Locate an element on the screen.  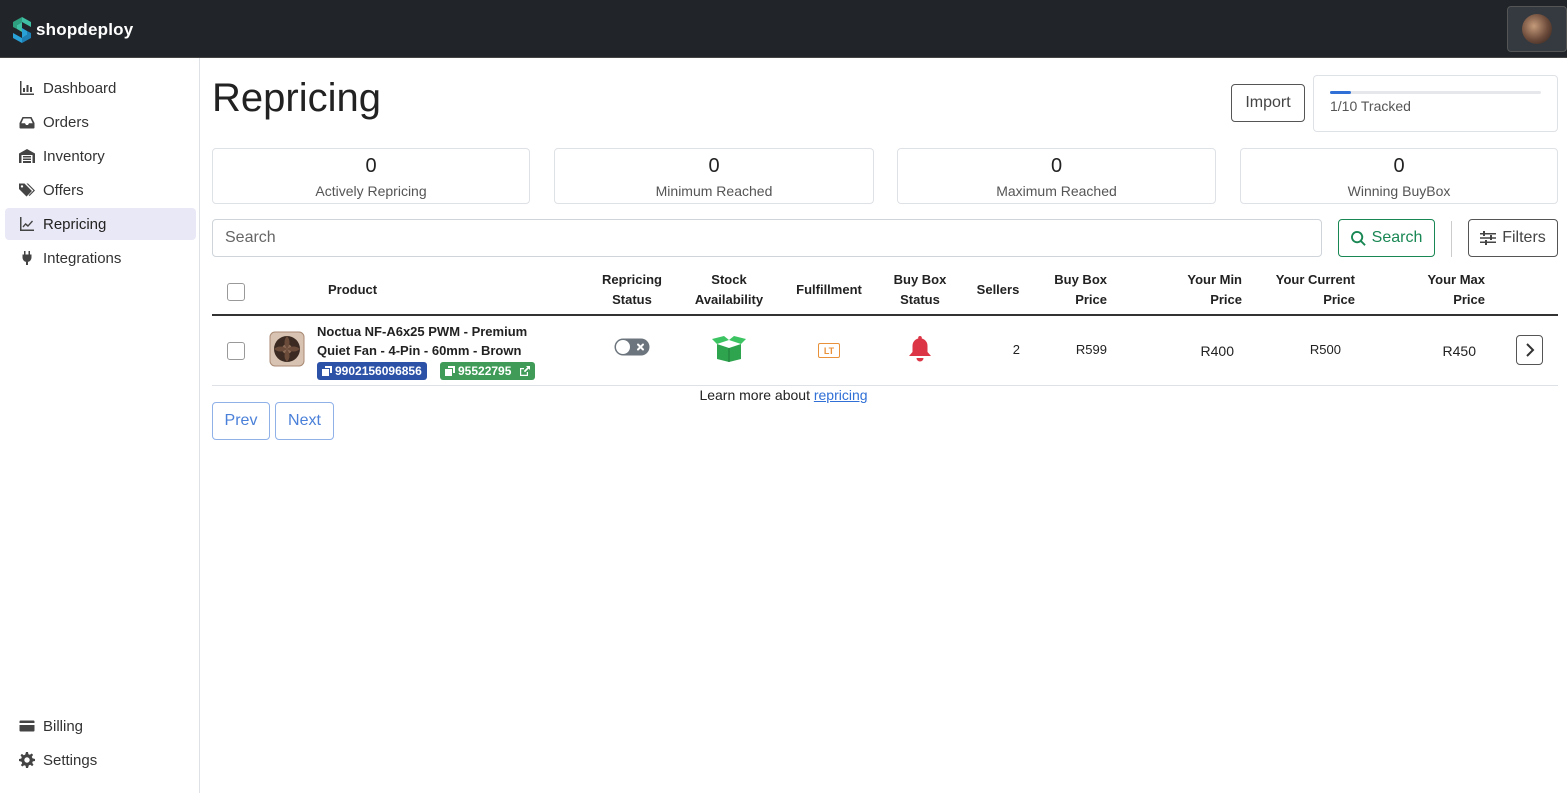
sidebar-item-label: Repricing is located at coordinates (75, 224).